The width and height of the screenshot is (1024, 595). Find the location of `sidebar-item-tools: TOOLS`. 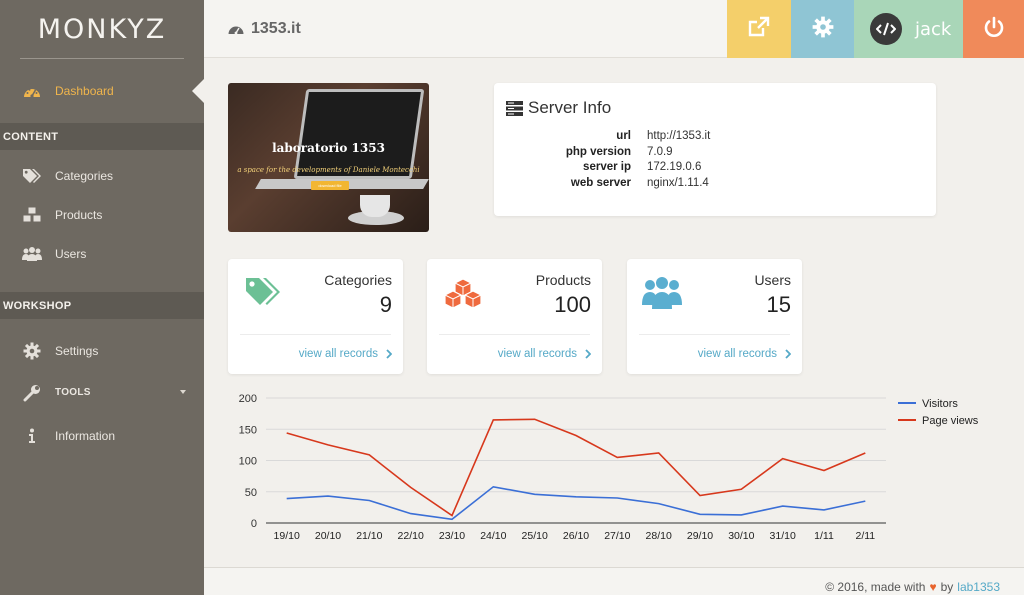

sidebar-item-tools: TOOLS is located at coordinates (102, 392).